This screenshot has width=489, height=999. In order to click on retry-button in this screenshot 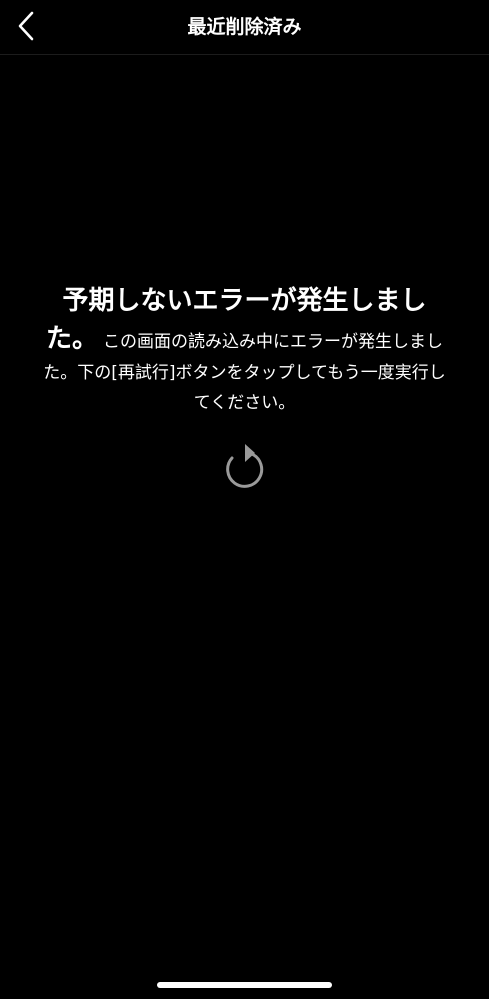, I will do `click(245, 466)`.